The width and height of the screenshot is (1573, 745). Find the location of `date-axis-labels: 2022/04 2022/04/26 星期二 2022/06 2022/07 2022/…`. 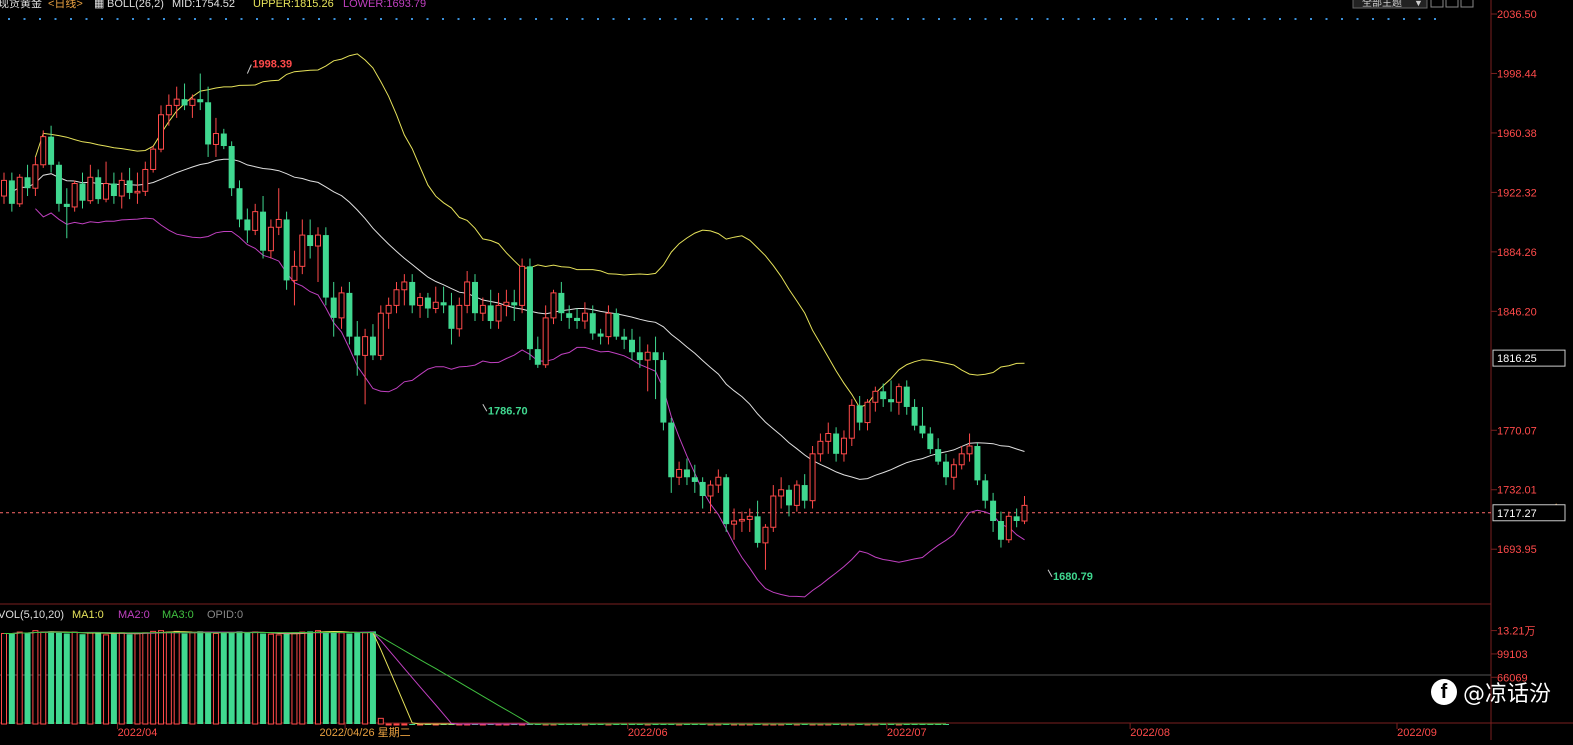

date-axis-labels: 2022/04 2022/04/26 星期二 2022/06 2022/07 2022/… is located at coordinates (776, 731).